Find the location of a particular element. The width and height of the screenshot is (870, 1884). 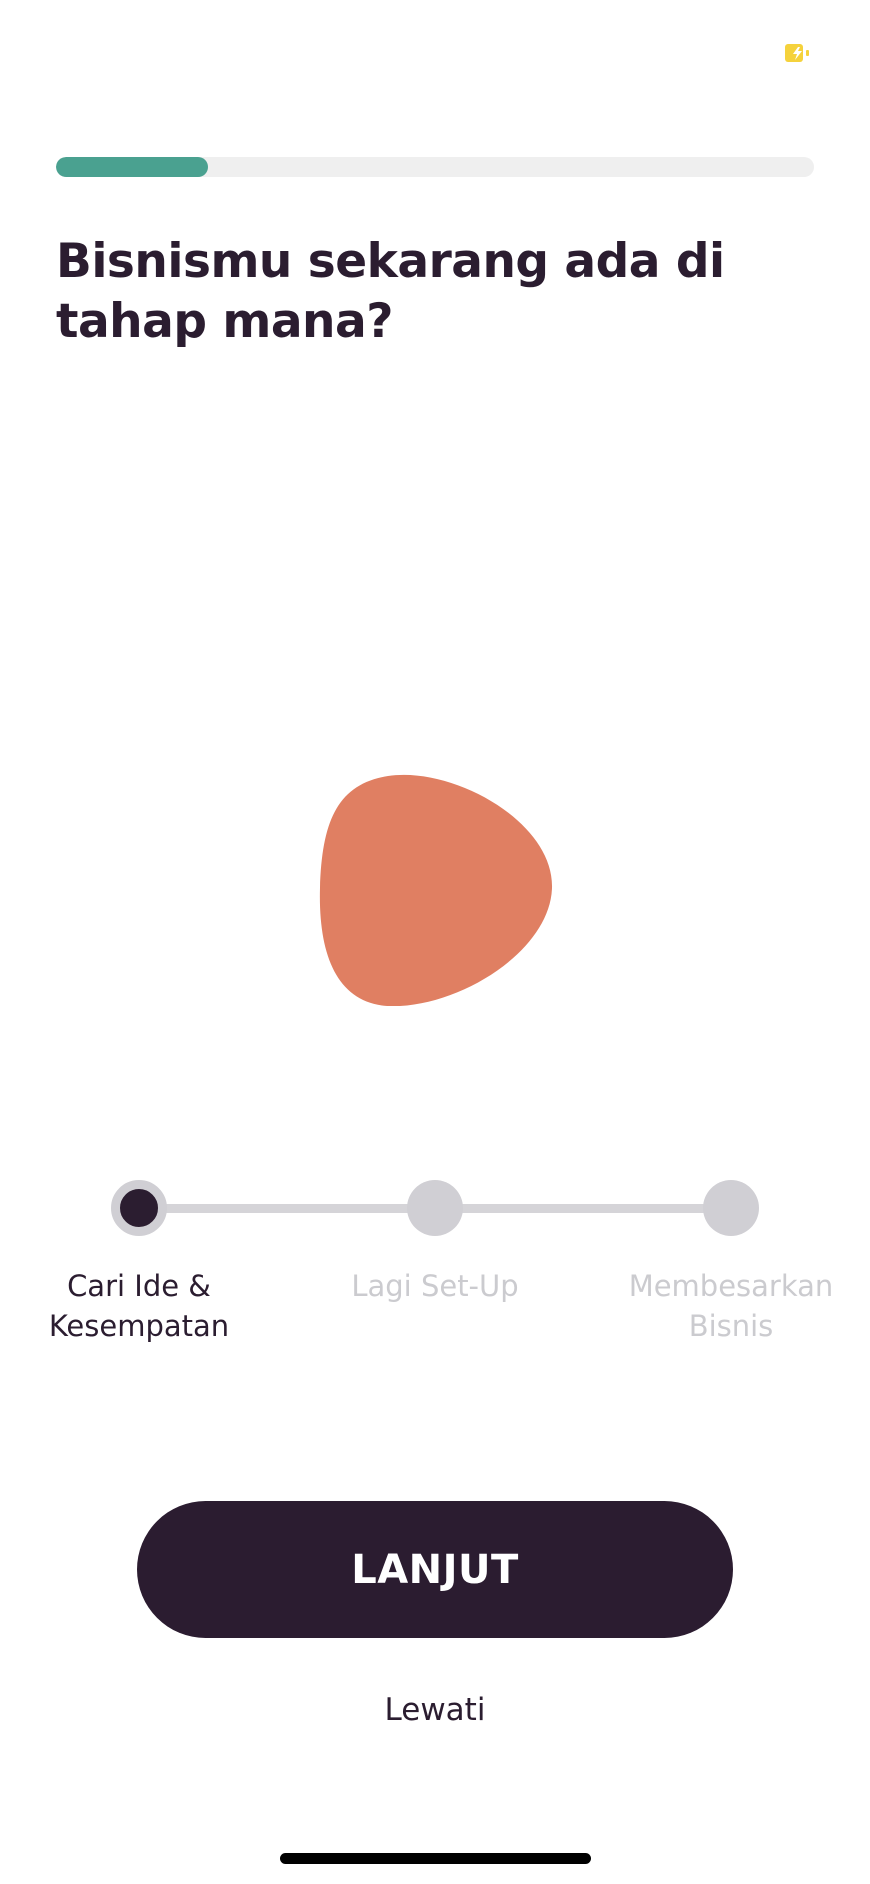

skip-link: Lewati is located at coordinates (435, 1710).